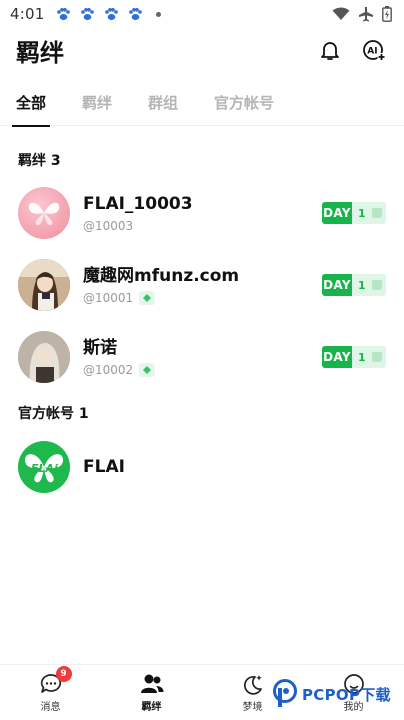 The image size is (404, 720). Describe the element at coordinates (202, 50) in the screenshot. I see `app-header: 羁绊 AI` at that location.